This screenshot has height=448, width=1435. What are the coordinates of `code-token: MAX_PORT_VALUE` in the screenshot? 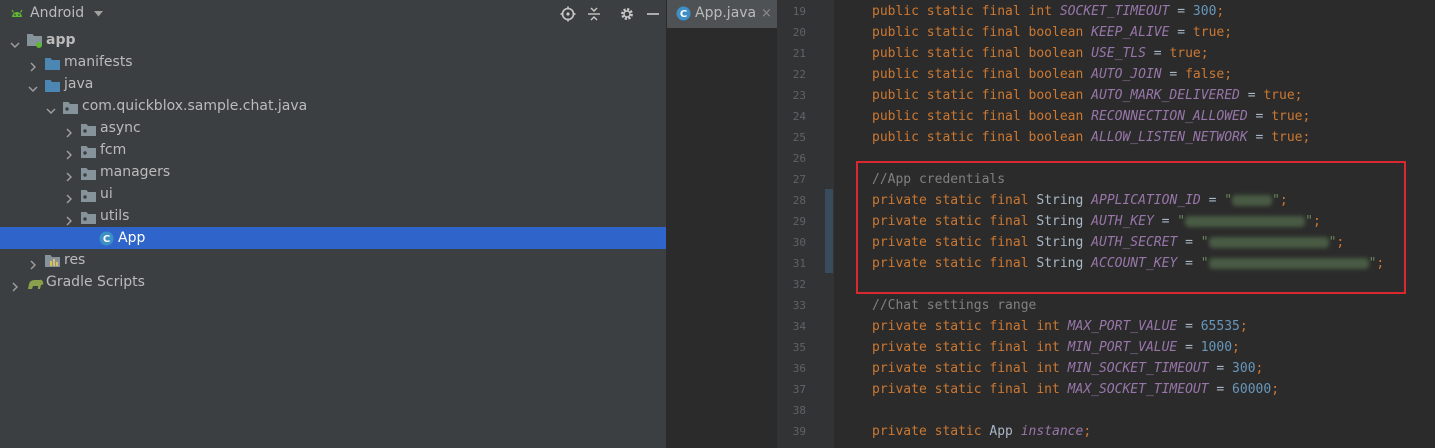 It's located at (1122, 326).